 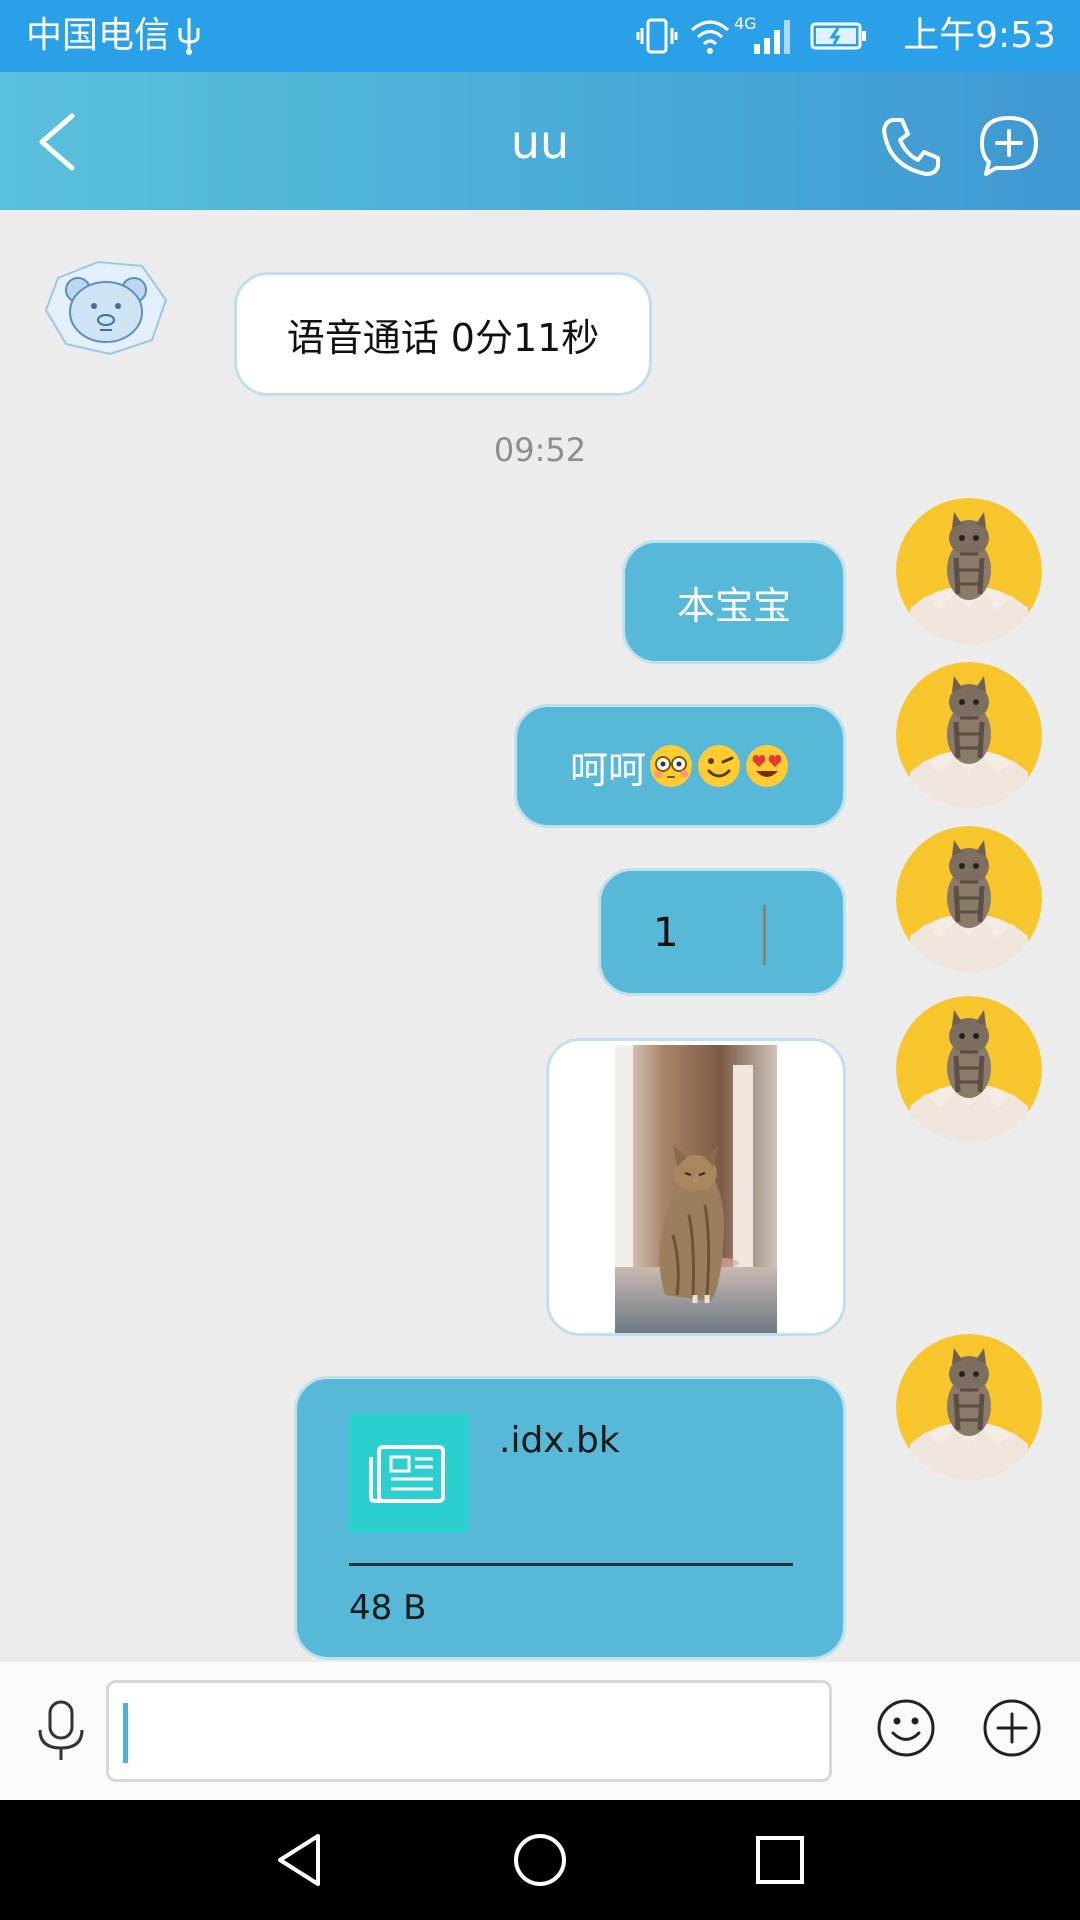 I want to click on file-name: .idx.bk, so click(x=559, y=1440).